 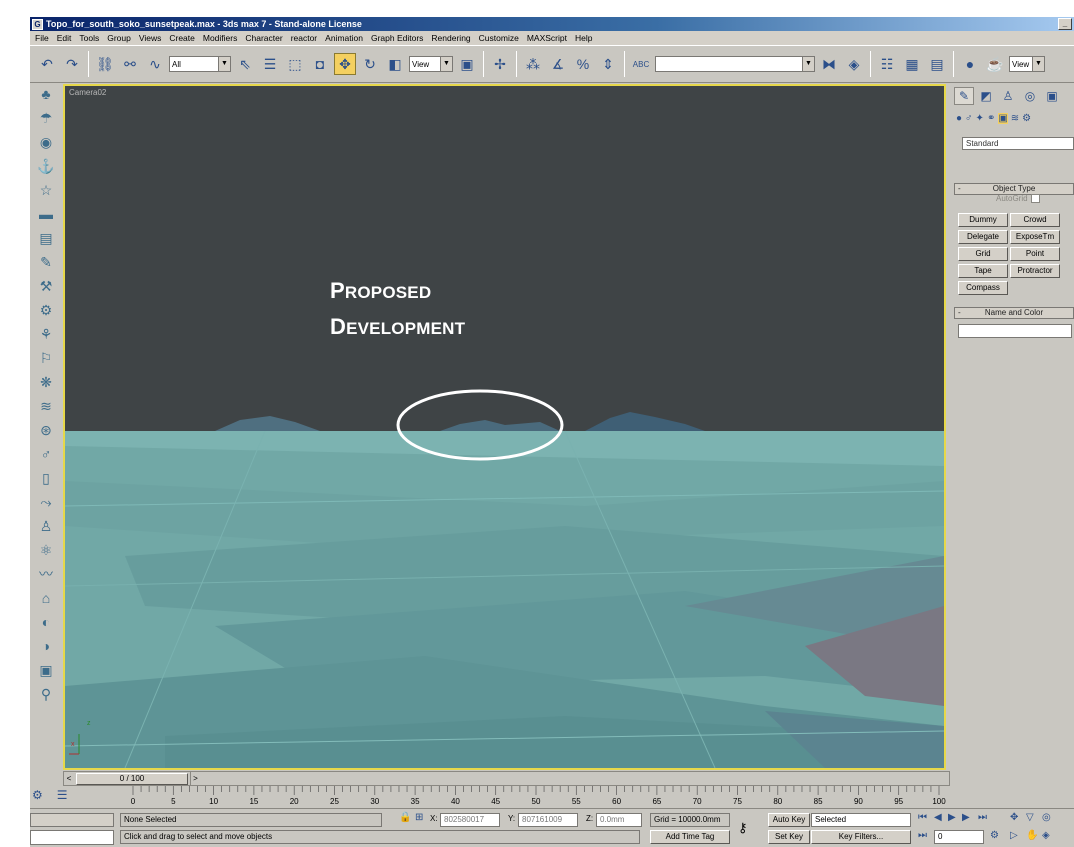 I want to click on gear-icon: ⚙, so click(x=46, y=310).